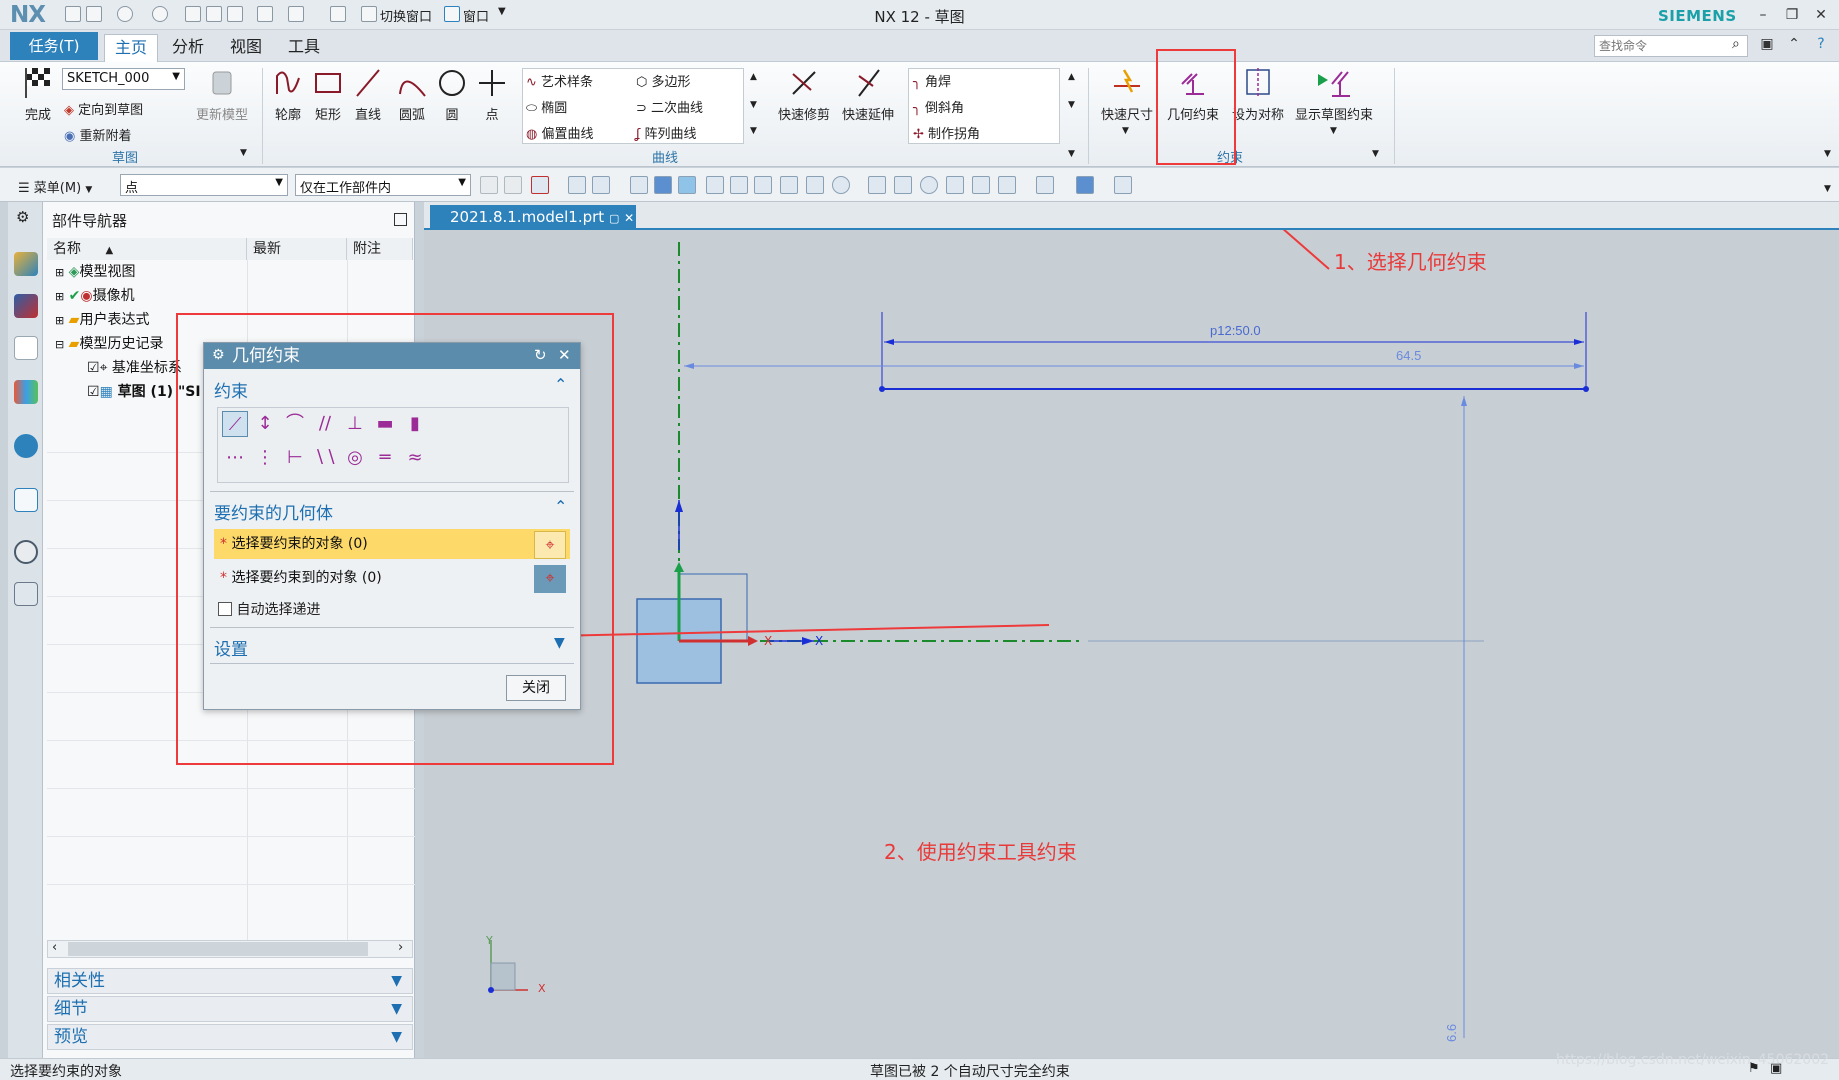 The height and width of the screenshot is (1080, 1839). I want to click on section-geometry-title: 要约束的几何体, so click(273, 511).